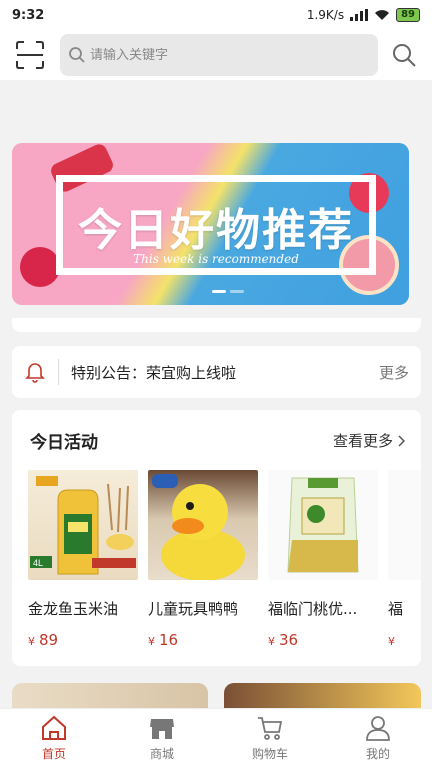 This screenshot has width=432, height=768. I want to click on product-card: 儿童玩具鸭鸭 ¥16, so click(203, 559).